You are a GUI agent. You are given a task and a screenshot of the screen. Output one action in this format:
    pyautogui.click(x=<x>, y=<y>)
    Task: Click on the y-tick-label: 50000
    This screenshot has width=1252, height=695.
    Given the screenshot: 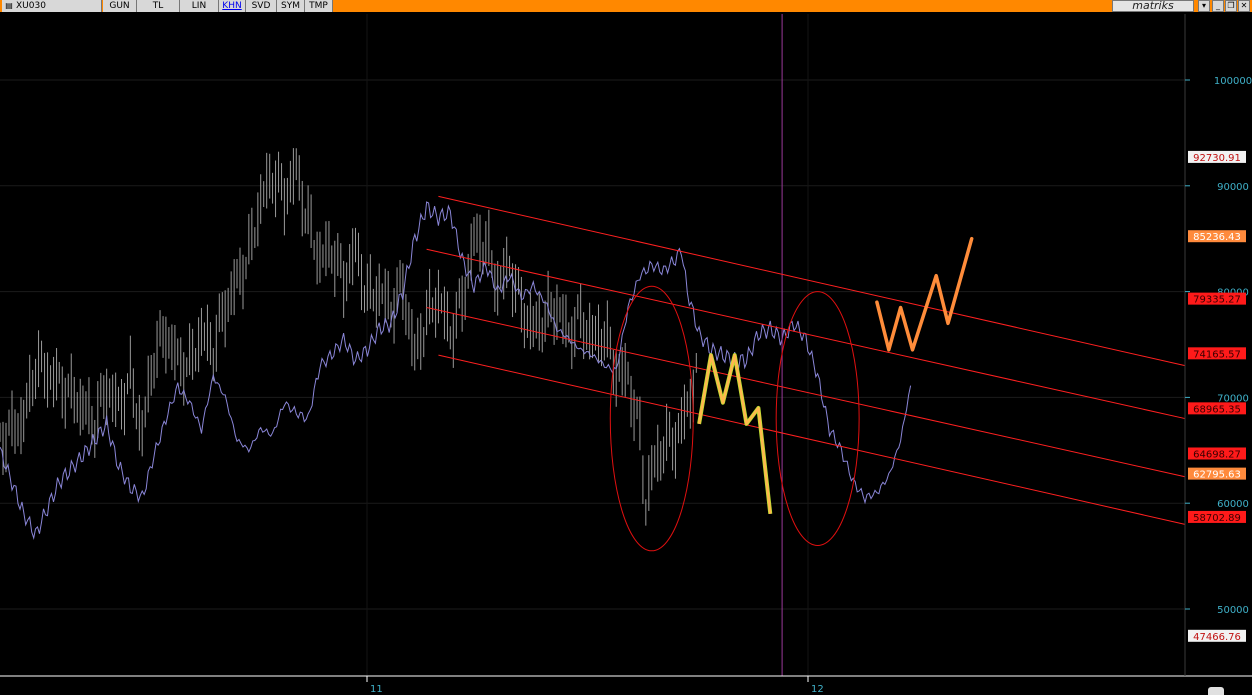 What is the action you would take?
    pyautogui.click(x=1233, y=610)
    